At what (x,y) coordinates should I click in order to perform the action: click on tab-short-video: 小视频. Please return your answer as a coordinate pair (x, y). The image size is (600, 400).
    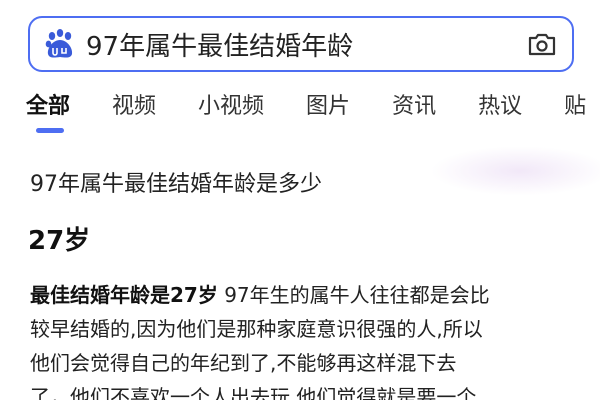
    Looking at the image, I should click on (231, 112).